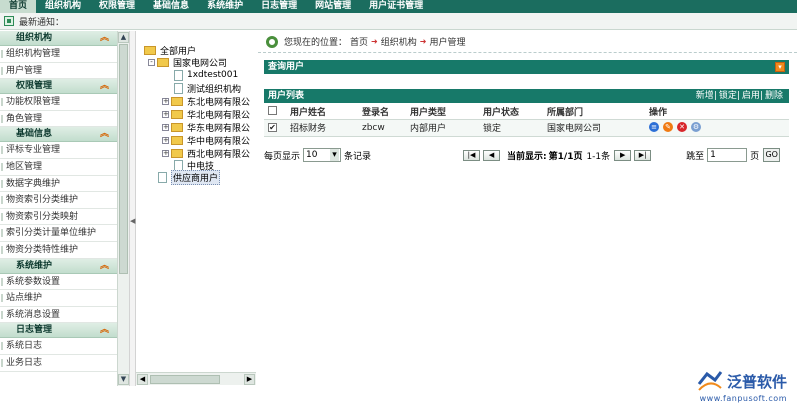  What do you see at coordinates (58, 363) in the screenshot?
I see `sidebar-item-bizlog: 业务日志` at bounding box center [58, 363].